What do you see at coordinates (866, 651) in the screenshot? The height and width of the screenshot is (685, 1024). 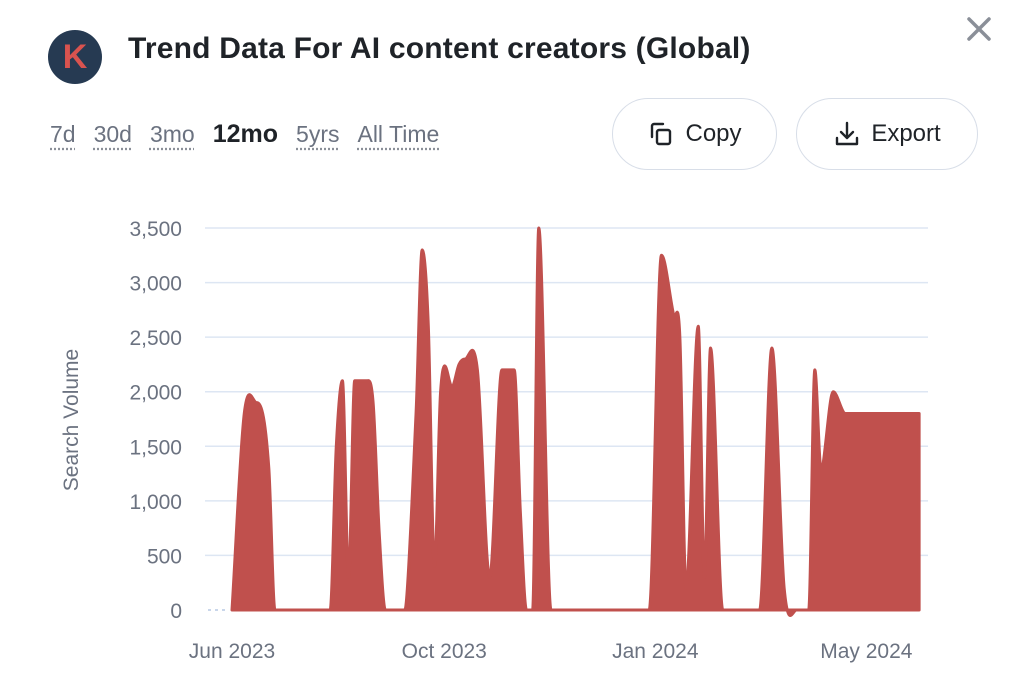 I see `x-tick-label: May 2024` at bounding box center [866, 651].